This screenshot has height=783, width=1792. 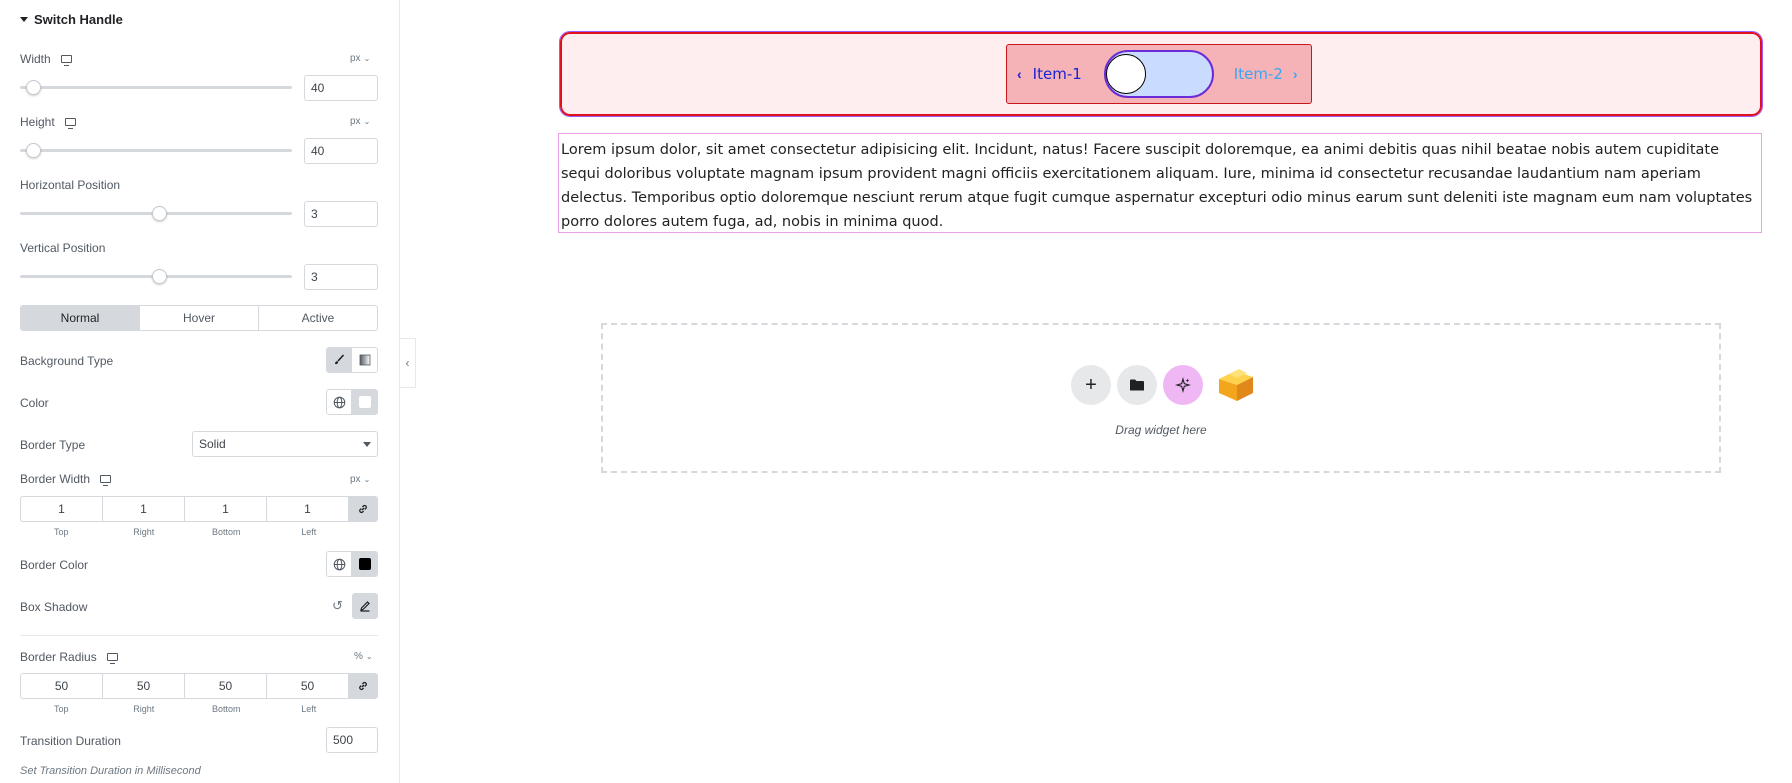 I want to click on color-swatch, so click(x=364, y=564).